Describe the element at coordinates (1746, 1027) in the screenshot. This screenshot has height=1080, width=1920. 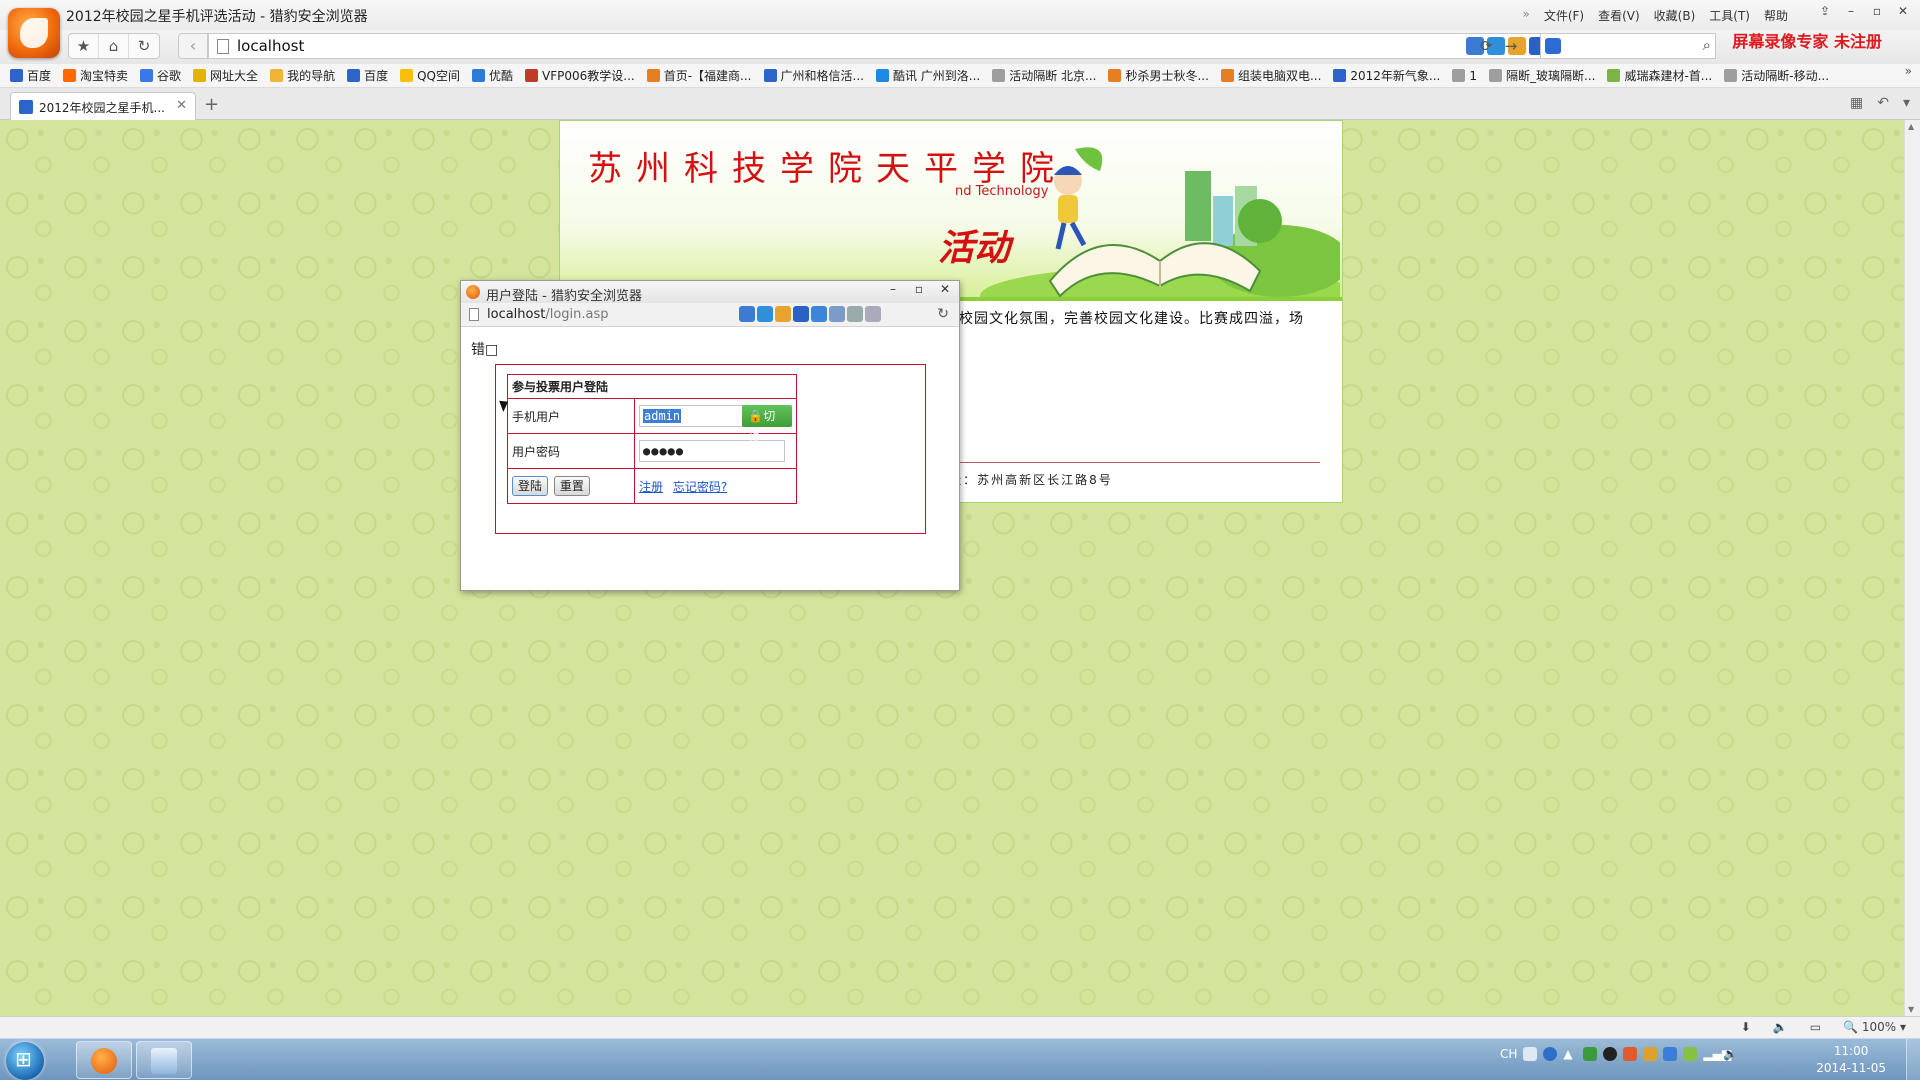
I see `download-icon: ⬇` at that location.